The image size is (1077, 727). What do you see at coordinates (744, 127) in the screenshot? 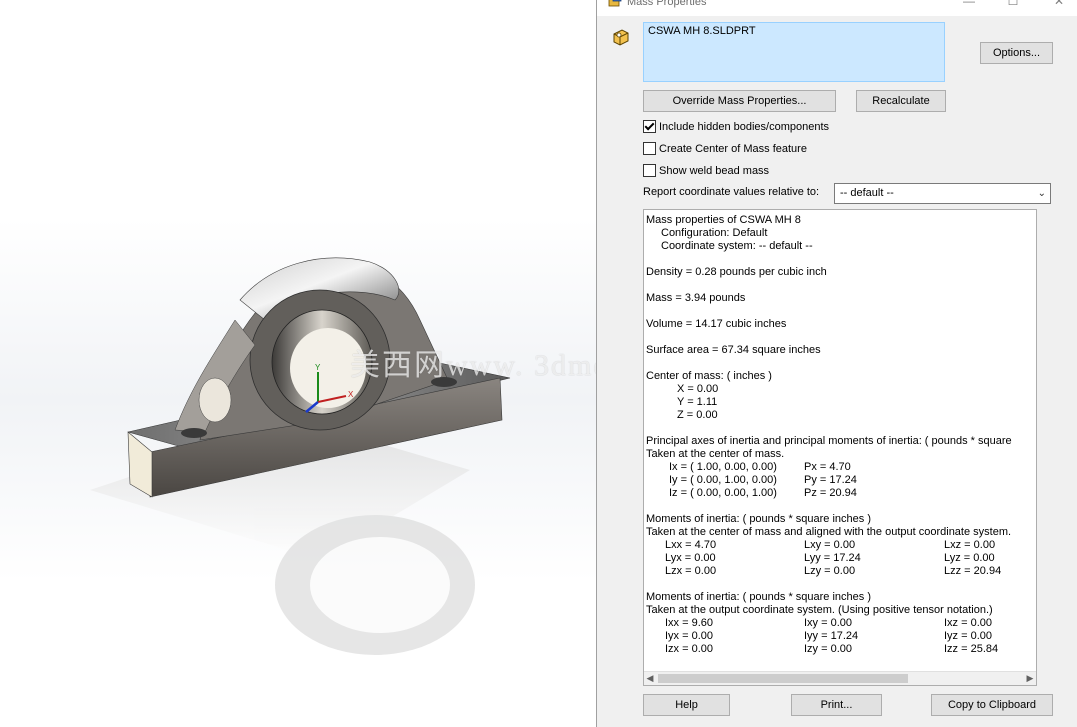
I see `include-hidden-label: Include hidden bodies/components` at bounding box center [744, 127].